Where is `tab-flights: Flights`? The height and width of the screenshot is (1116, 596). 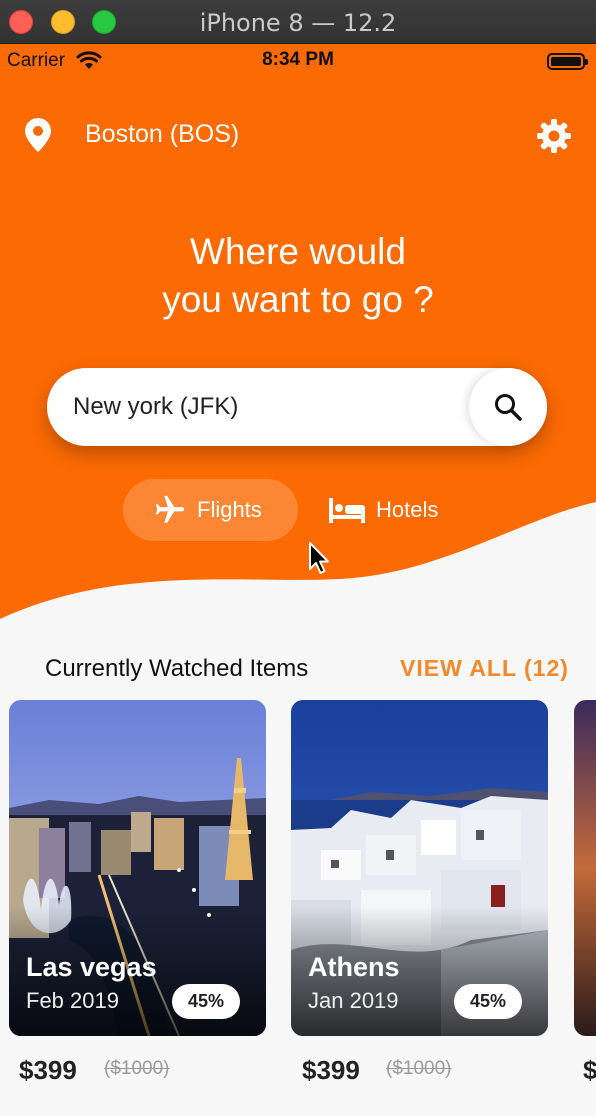 tab-flights: Flights is located at coordinates (210, 510).